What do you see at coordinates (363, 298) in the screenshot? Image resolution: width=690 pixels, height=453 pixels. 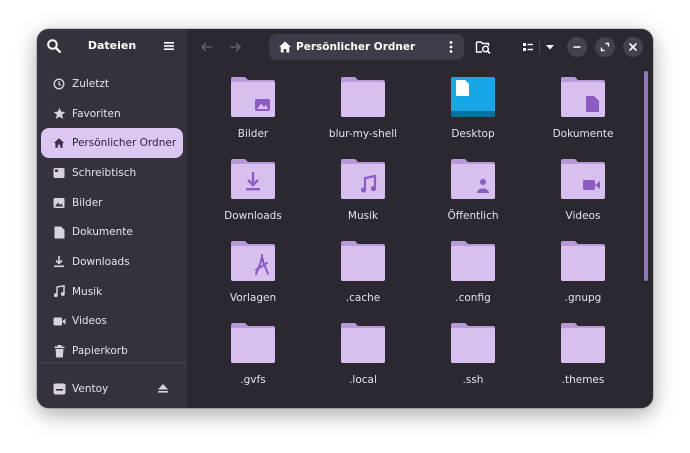 I see `file-name: .cache` at bounding box center [363, 298].